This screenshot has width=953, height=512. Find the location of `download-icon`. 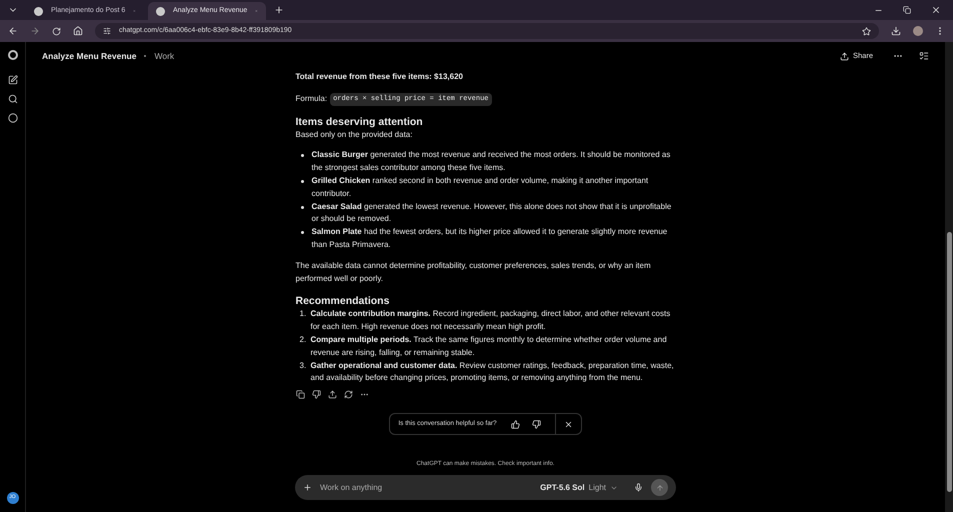

download-icon is located at coordinates (896, 31).